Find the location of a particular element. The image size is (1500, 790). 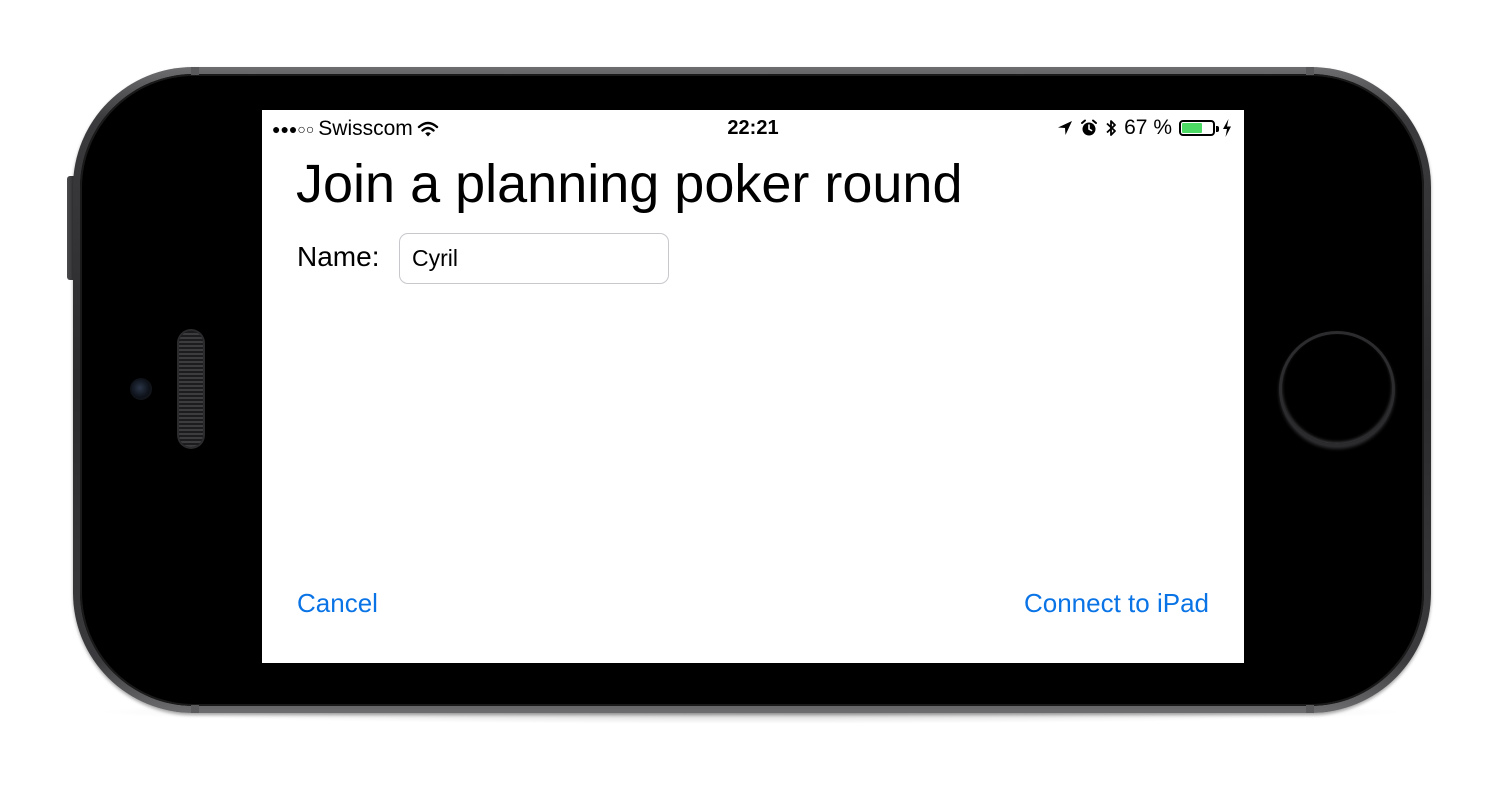

status-bar: ●●●○○ Swisscom 22:21 67 % is located at coordinates (753, 128).